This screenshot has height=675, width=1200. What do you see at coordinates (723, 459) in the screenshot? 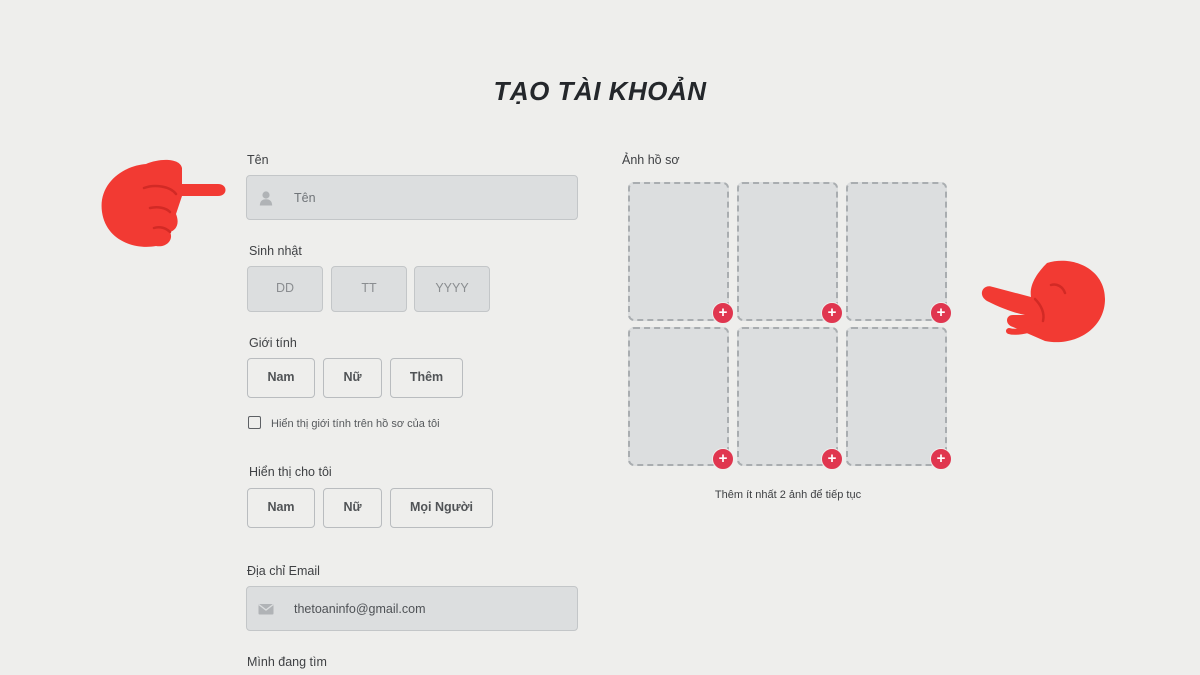
I see `add-photo-button-4: +` at bounding box center [723, 459].